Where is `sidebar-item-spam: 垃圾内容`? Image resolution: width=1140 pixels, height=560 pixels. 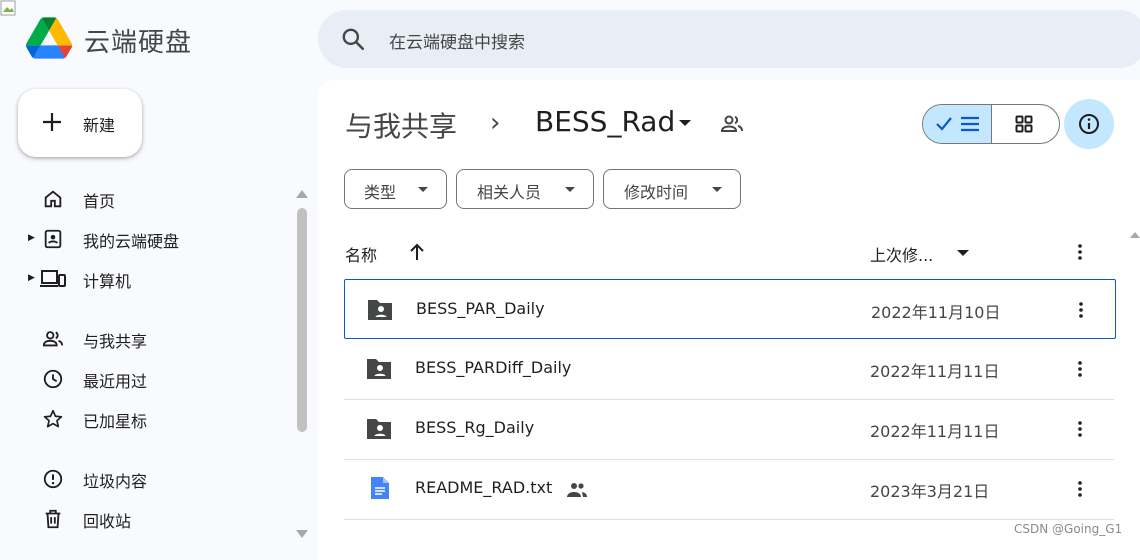
sidebar-item-spam: 垃圾内容 is located at coordinates (148, 478).